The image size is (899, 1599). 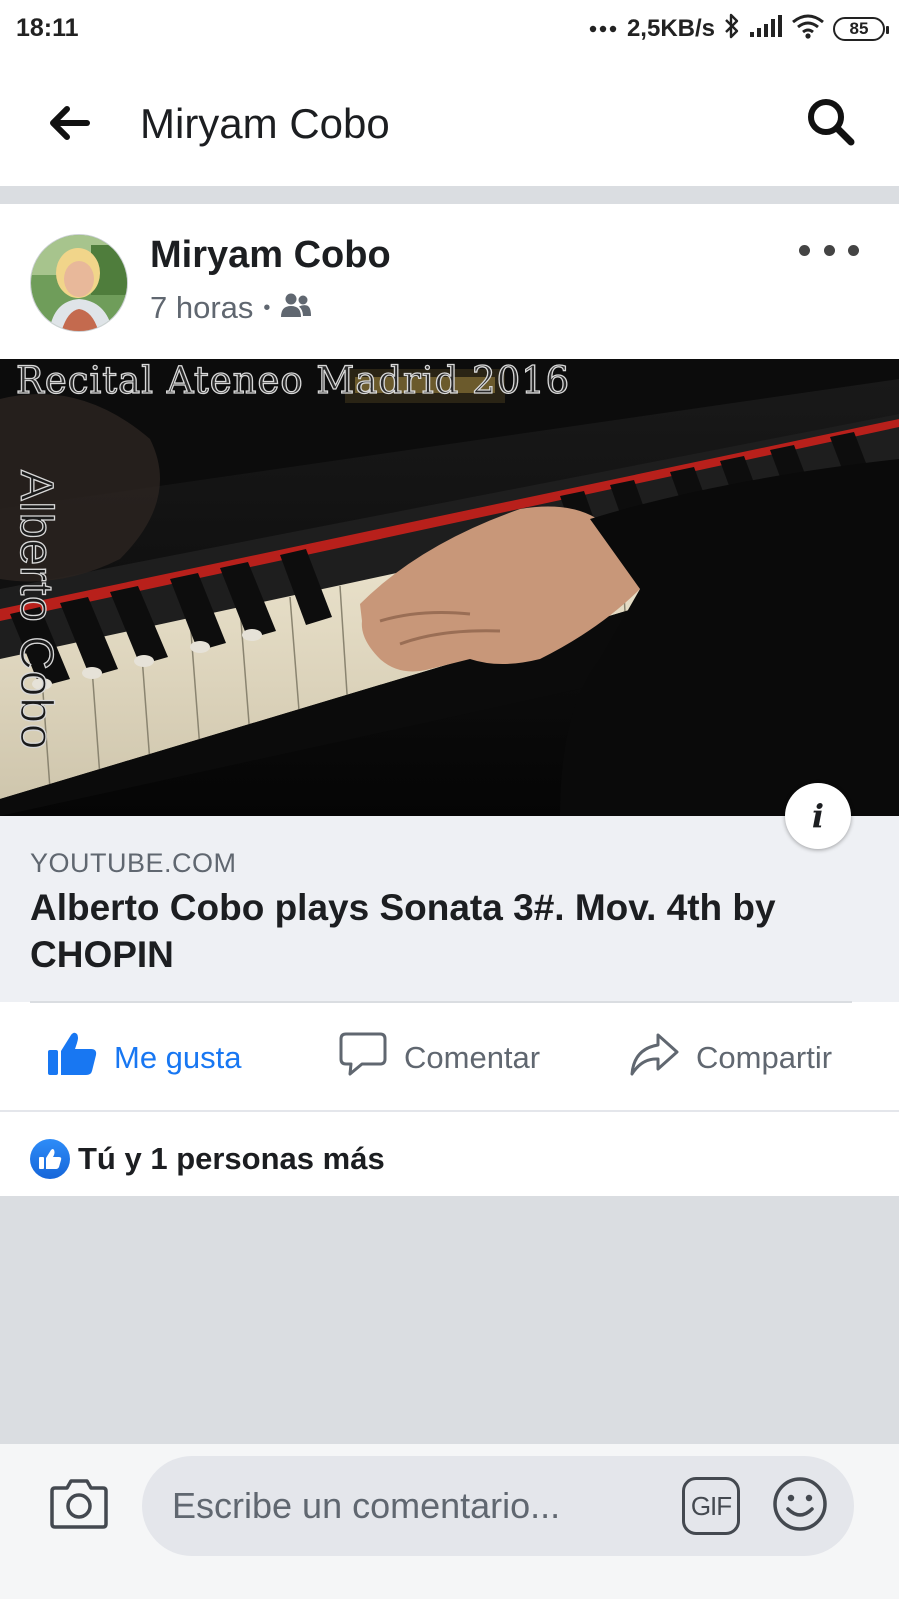 I want to click on like-button: Me gusta, so click(x=144, y=1058).